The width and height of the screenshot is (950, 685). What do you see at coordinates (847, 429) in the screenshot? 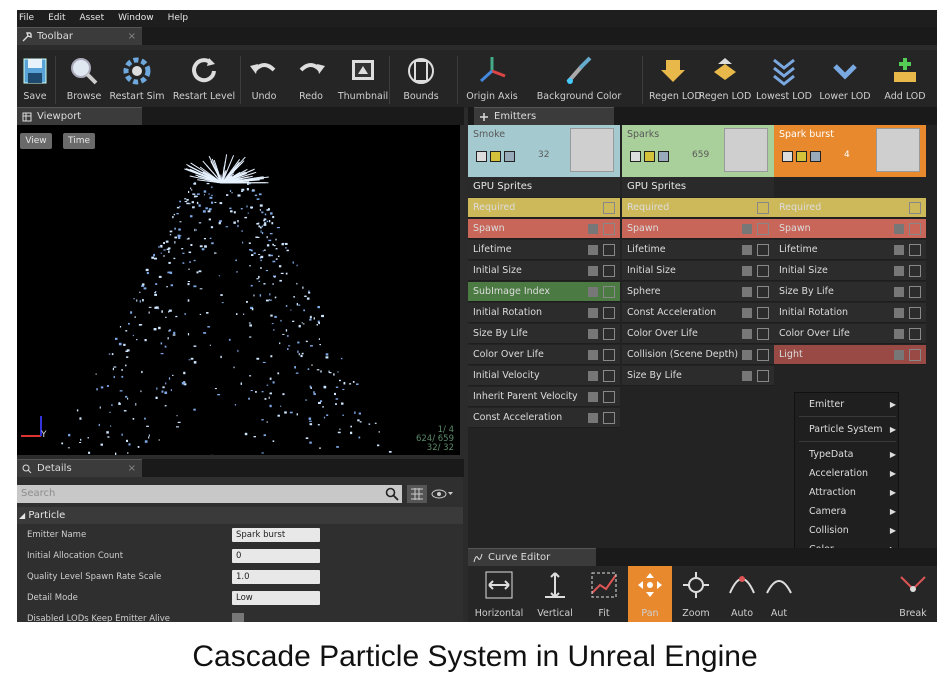
I see `context-menu-item: Particle System ▶` at bounding box center [847, 429].